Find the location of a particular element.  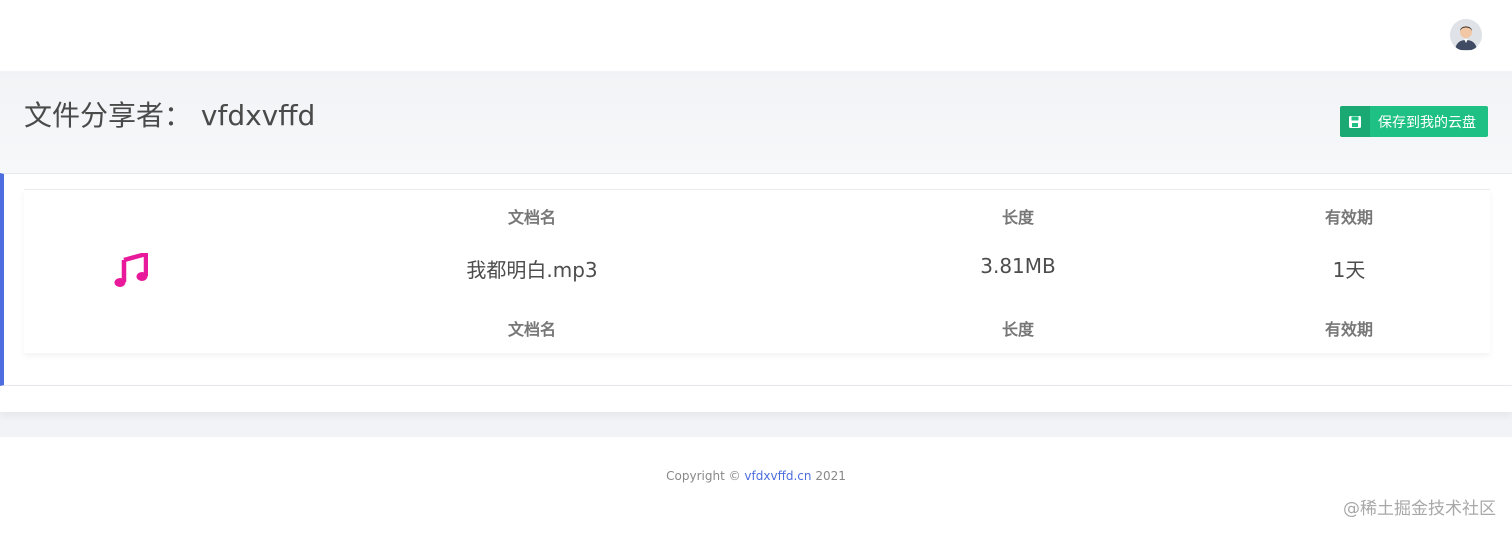

avatar-icon is located at coordinates (1466, 35).